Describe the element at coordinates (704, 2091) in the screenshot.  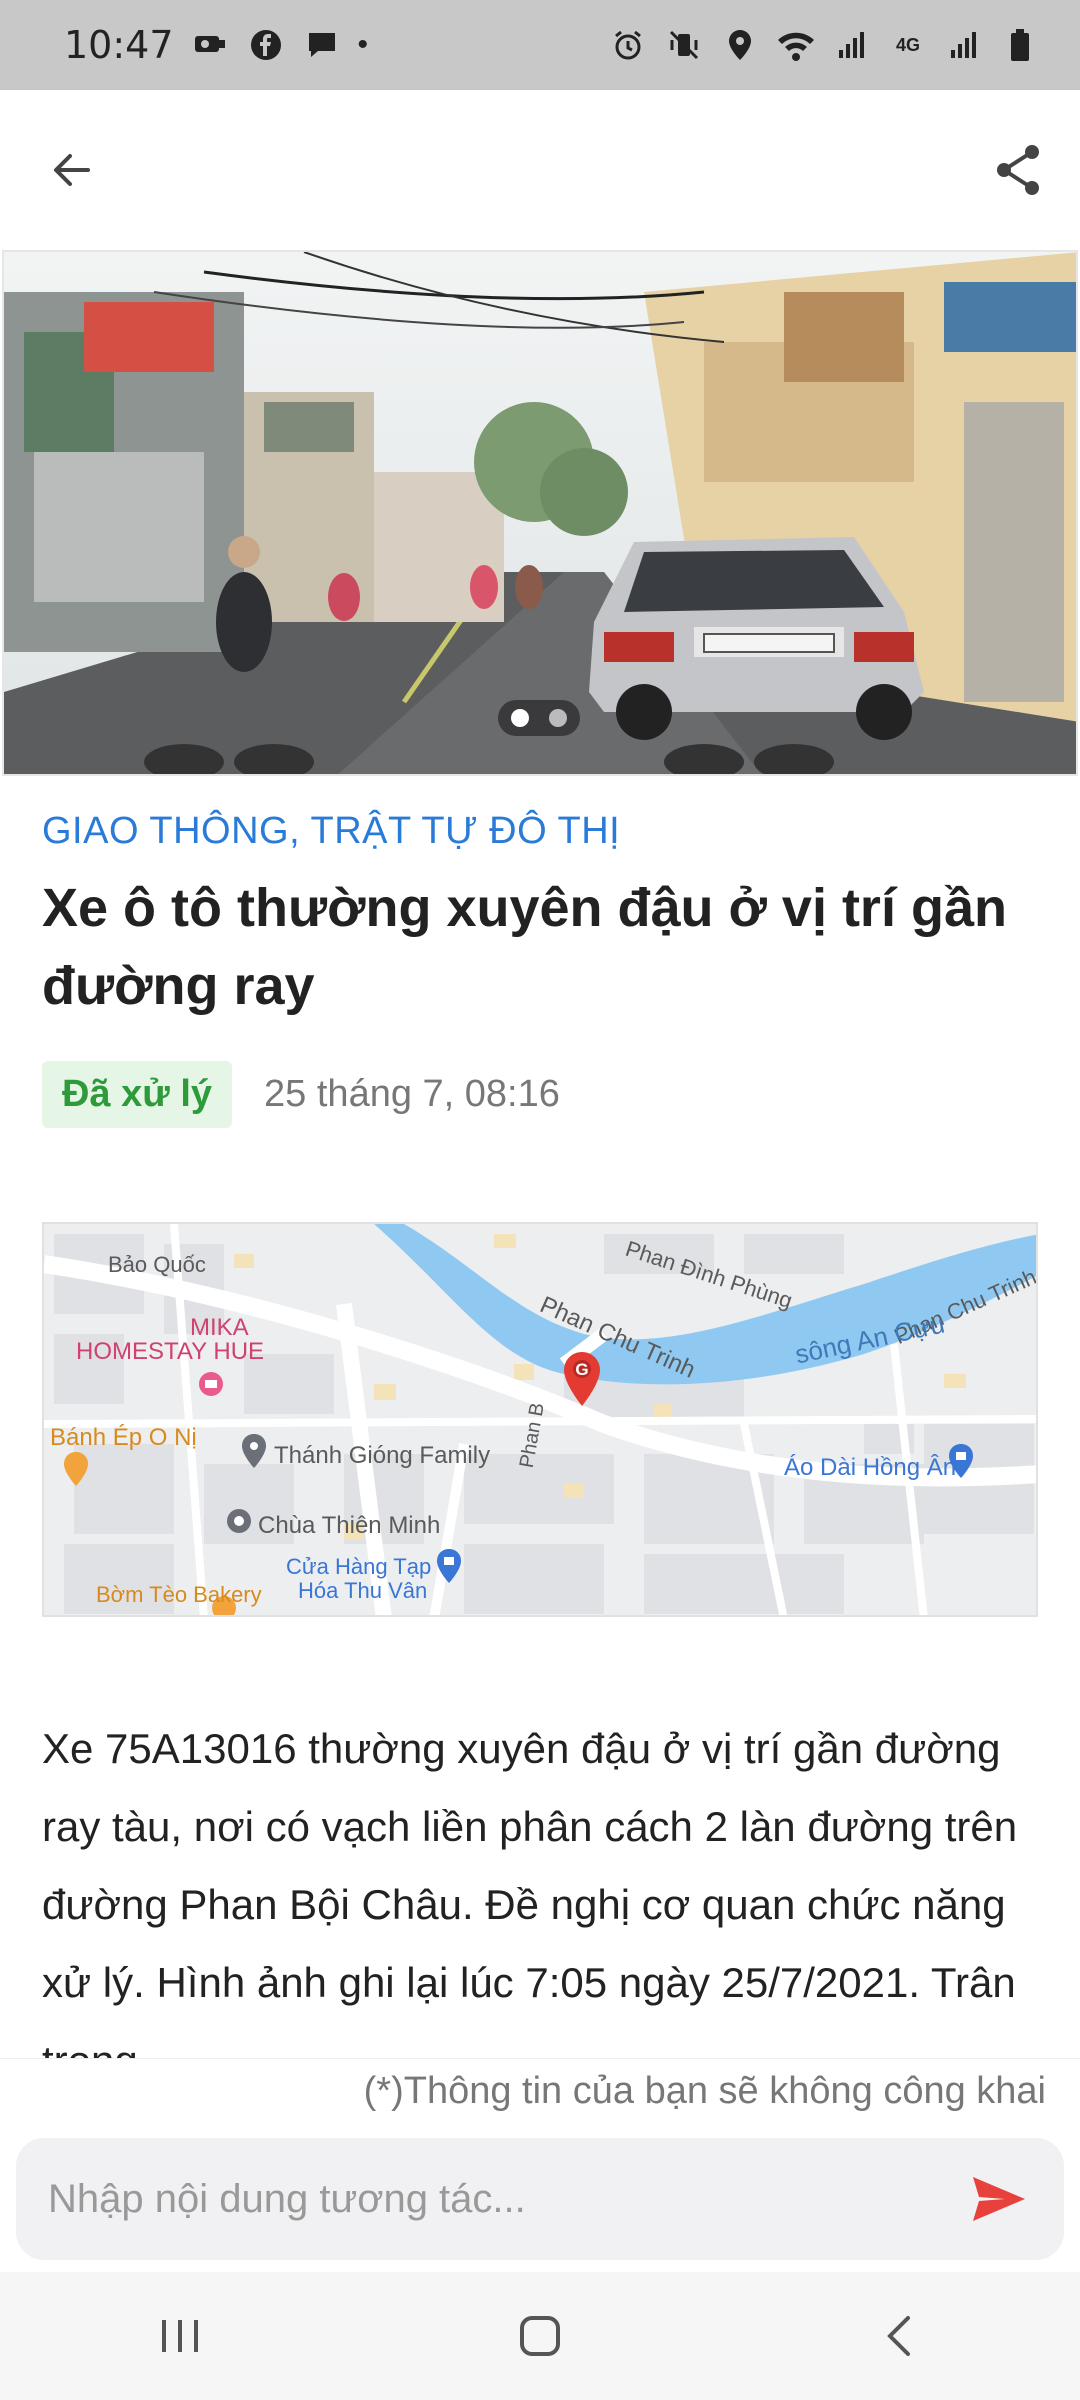
I see `privacy-note: (*)Thông tin của bạn sẽ không công khai` at that location.